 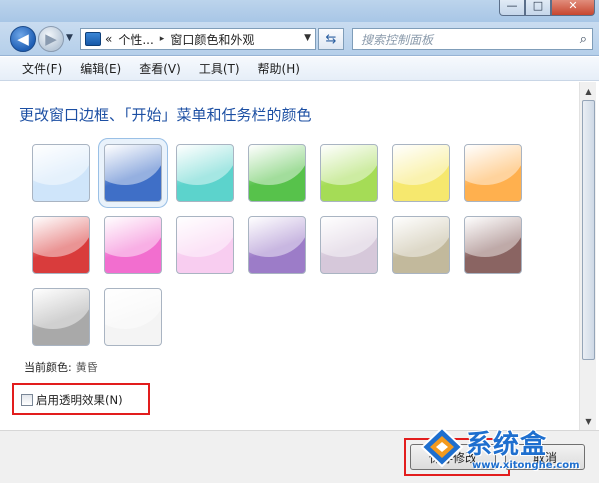 What do you see at coordinates (69, 38) in the screenshot?
I see `recent-pages-dropdown: ▼` at bounding box center [69, 38].